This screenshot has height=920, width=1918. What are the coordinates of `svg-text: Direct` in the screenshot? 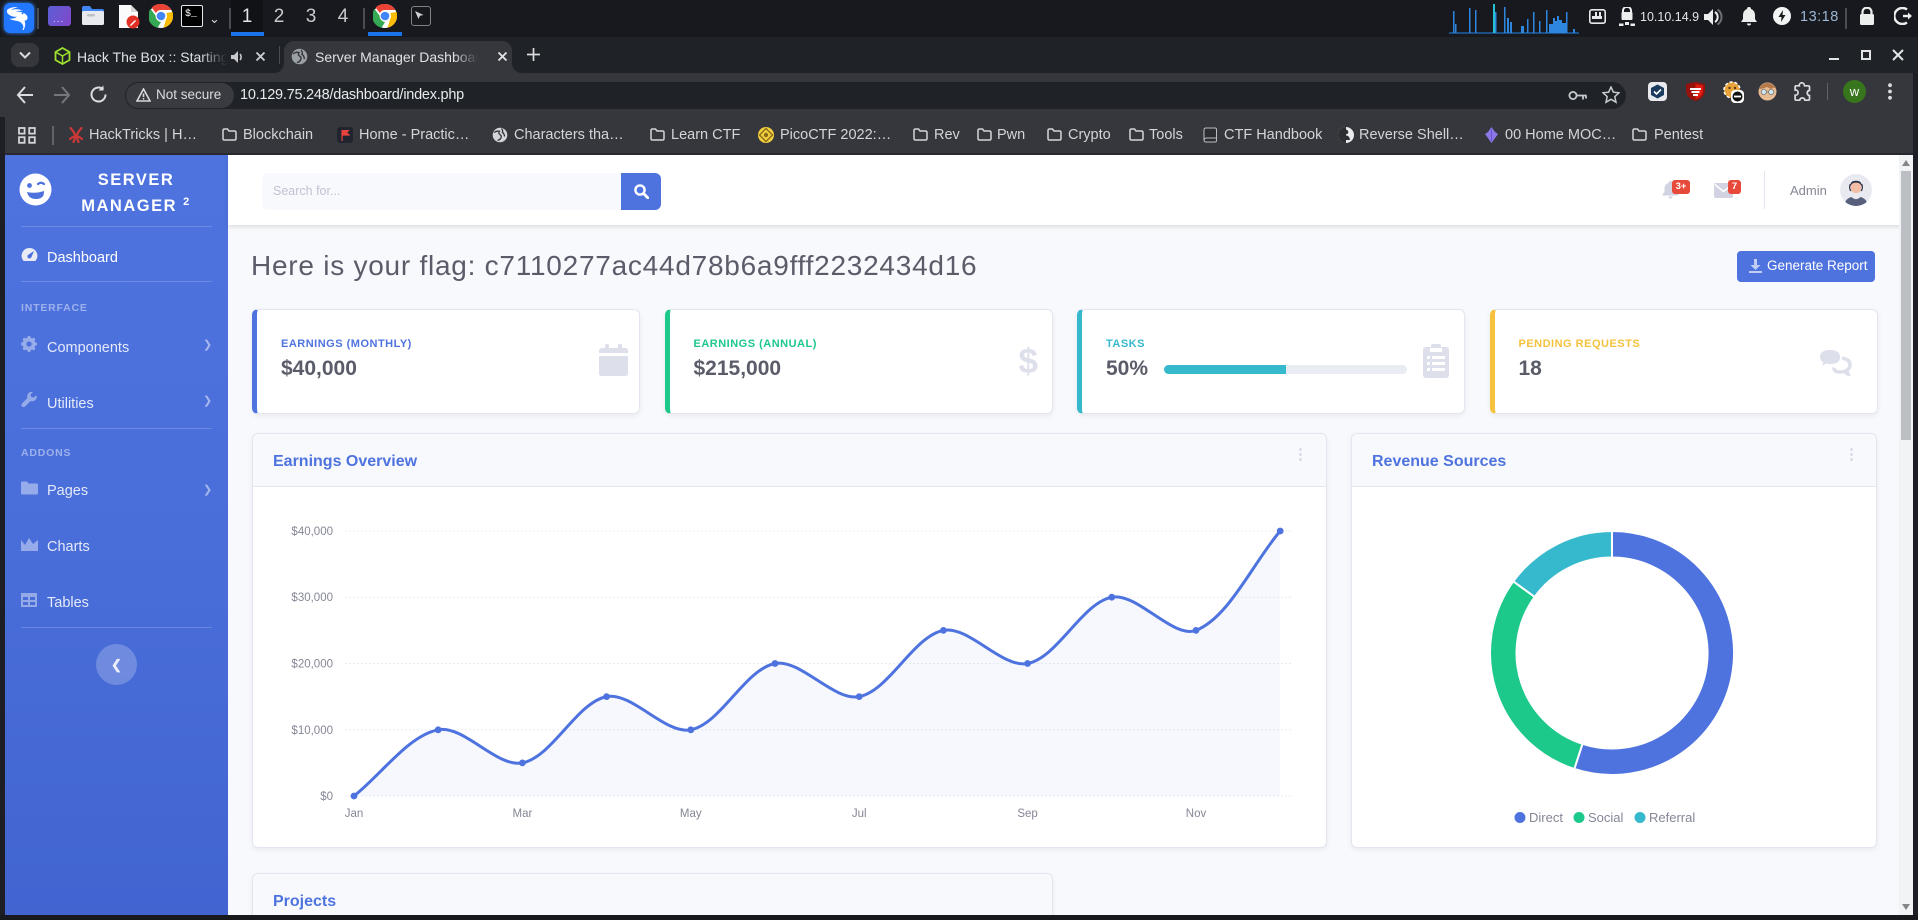 It's located at (1546, 817).